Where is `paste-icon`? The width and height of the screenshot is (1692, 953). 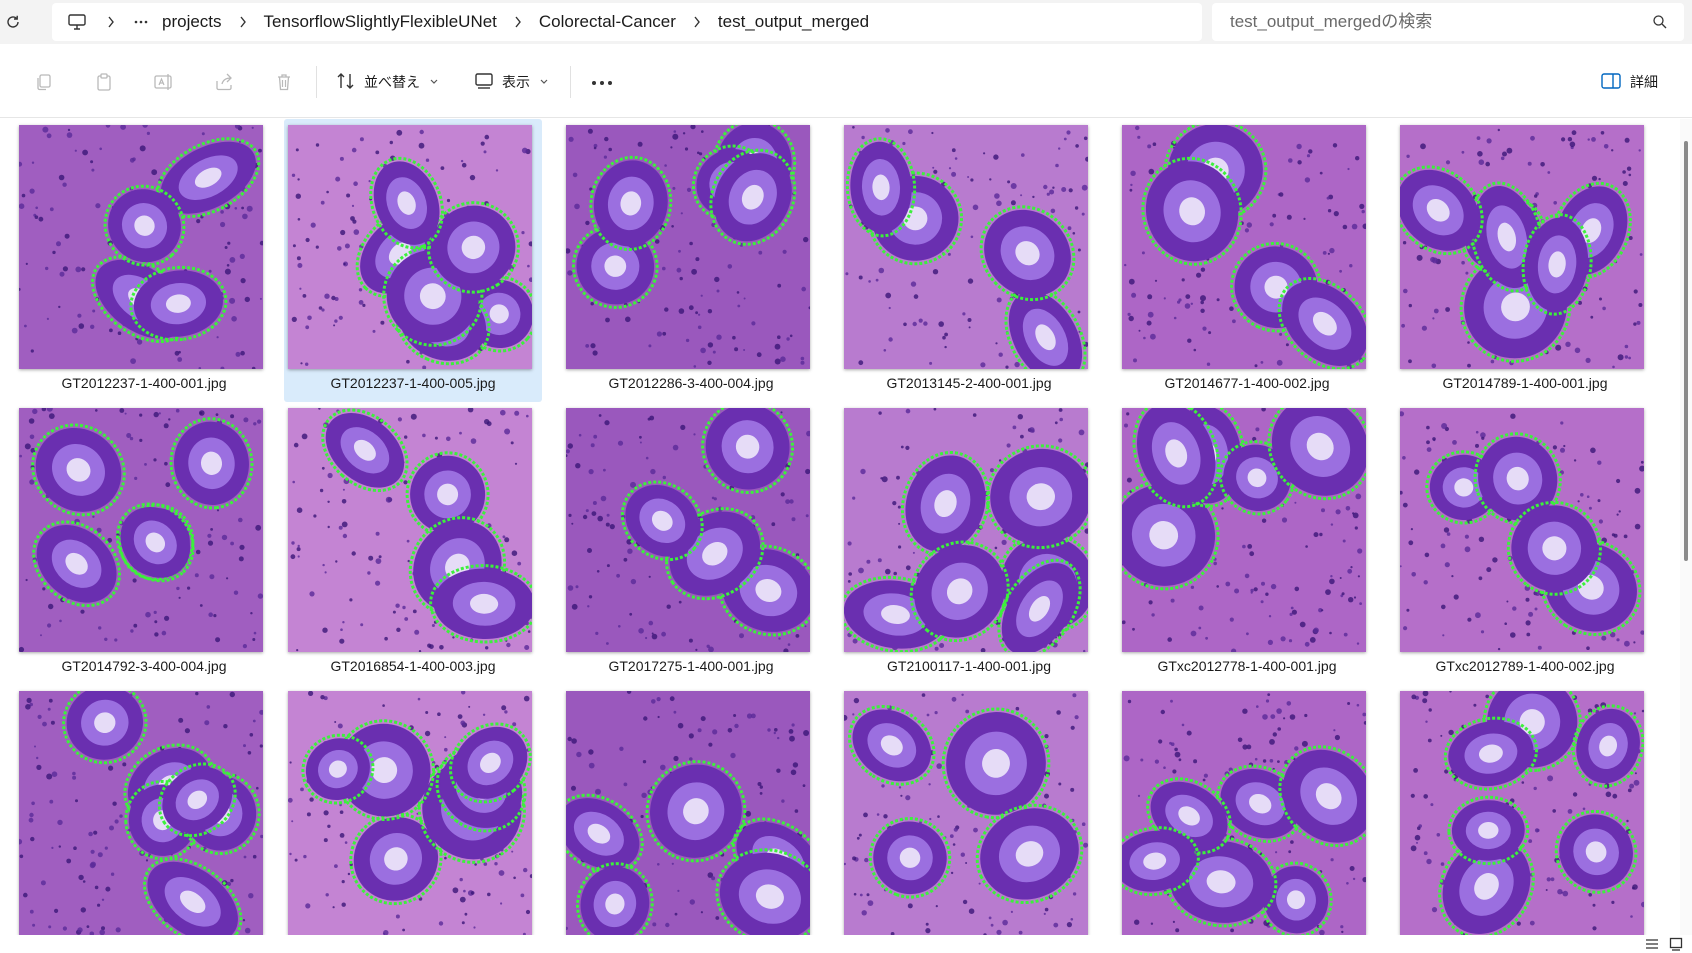
paste-icon is located at coordinates (104, 82).